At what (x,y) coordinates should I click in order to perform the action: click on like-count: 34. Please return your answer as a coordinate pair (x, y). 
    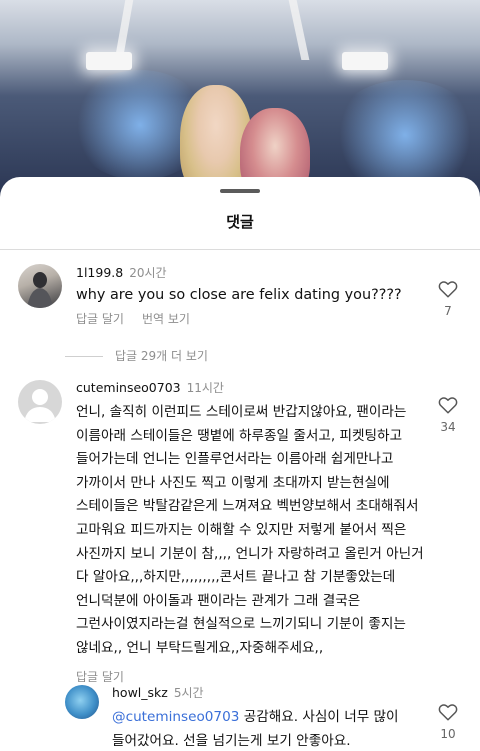
    Looking at the image, I should click on (448, 427).